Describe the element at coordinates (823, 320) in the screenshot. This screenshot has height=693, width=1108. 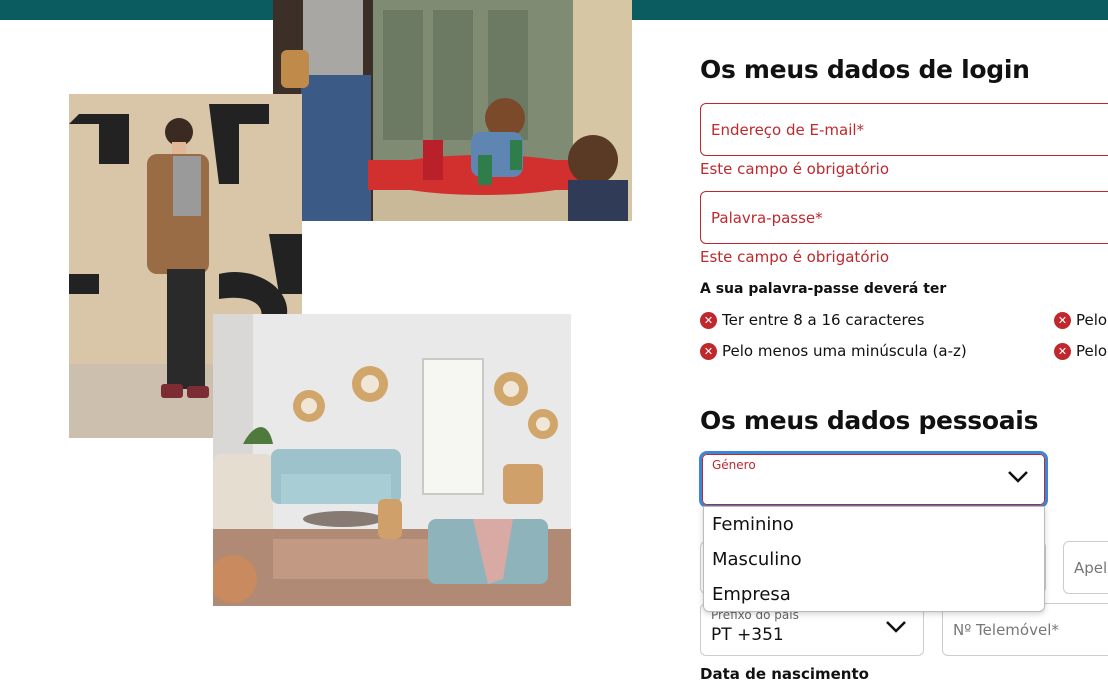
I see `password-rule-text: Ter entre 8 a 16 caracteres` at that location.